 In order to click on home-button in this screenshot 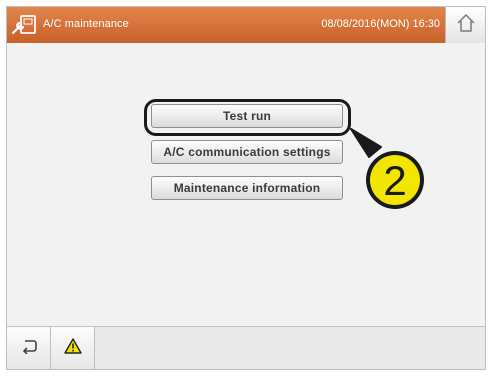, I will do `click(465, 25)`.